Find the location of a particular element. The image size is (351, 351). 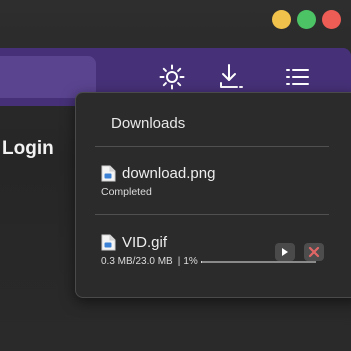

downloads-title: Downloads is located at coordinates (148, 123).